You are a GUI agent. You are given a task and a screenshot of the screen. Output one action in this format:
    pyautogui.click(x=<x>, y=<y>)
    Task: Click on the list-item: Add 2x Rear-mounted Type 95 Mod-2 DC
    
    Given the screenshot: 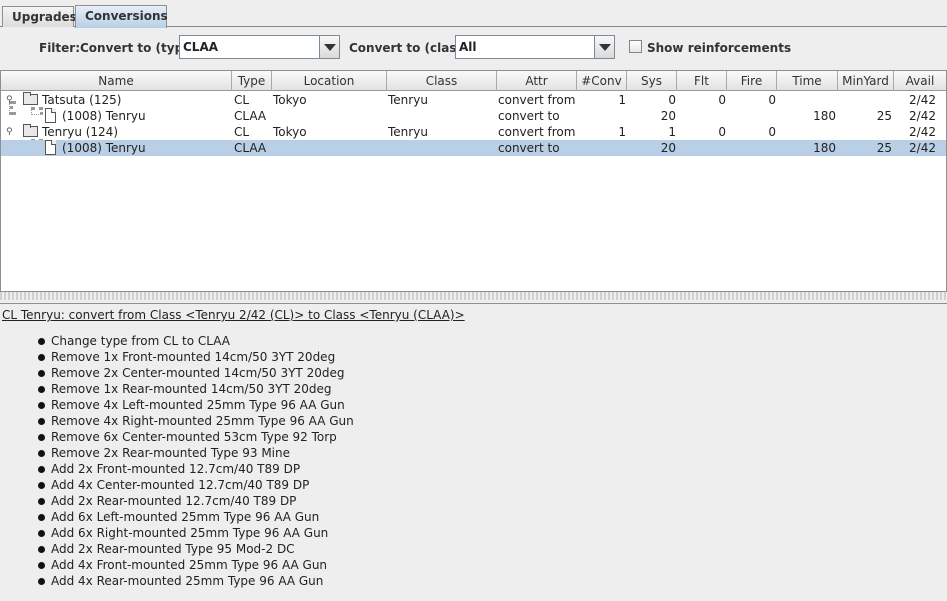 What is the action you would take?
    pyautogui.click(x=196, y=549)
    